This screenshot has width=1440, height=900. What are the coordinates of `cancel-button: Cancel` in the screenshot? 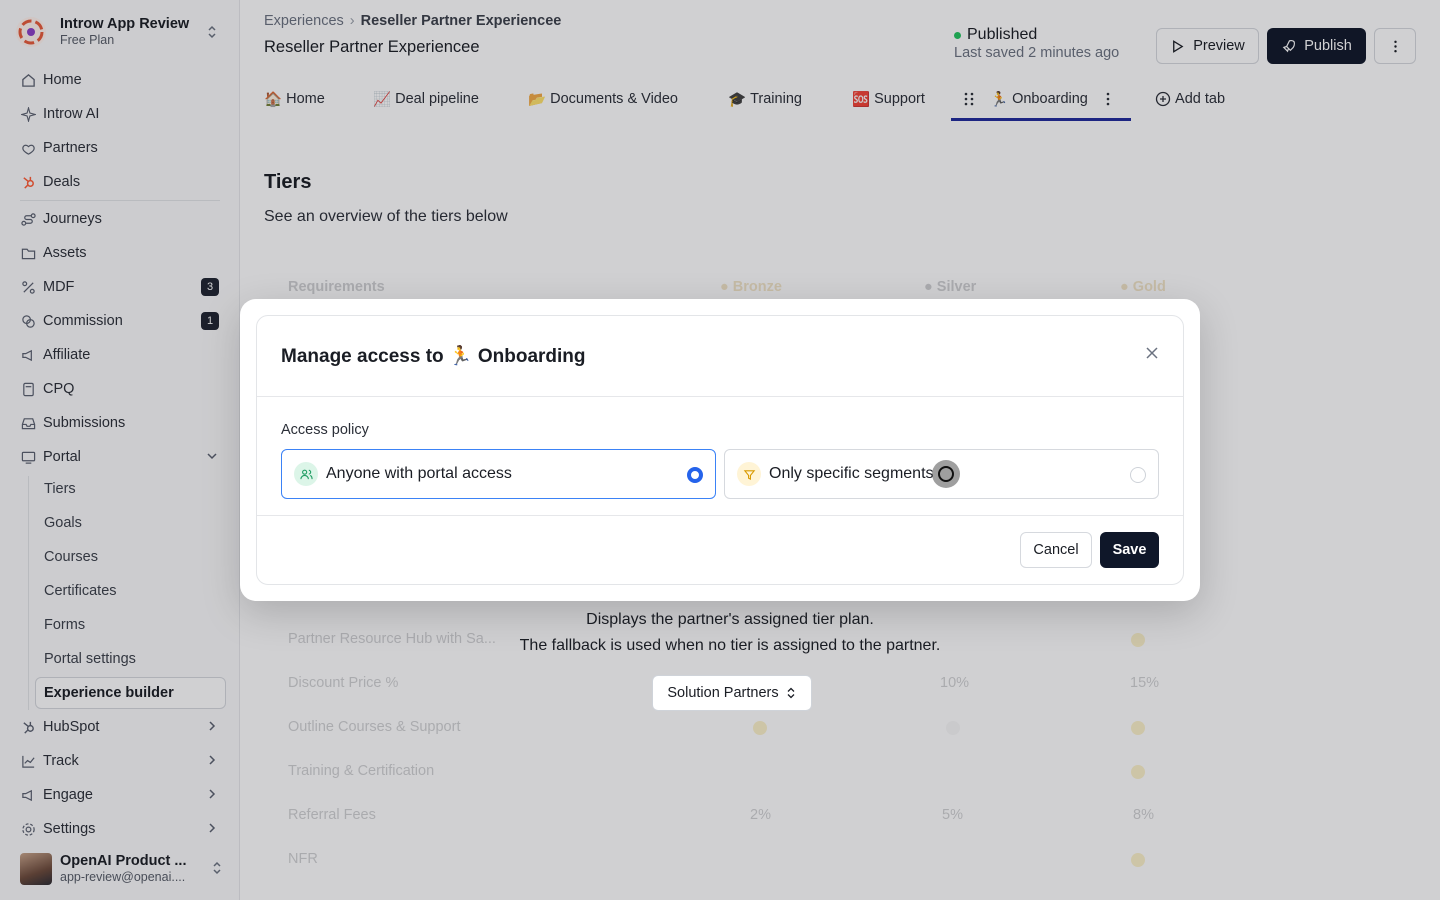 It's located at (1056, 550).